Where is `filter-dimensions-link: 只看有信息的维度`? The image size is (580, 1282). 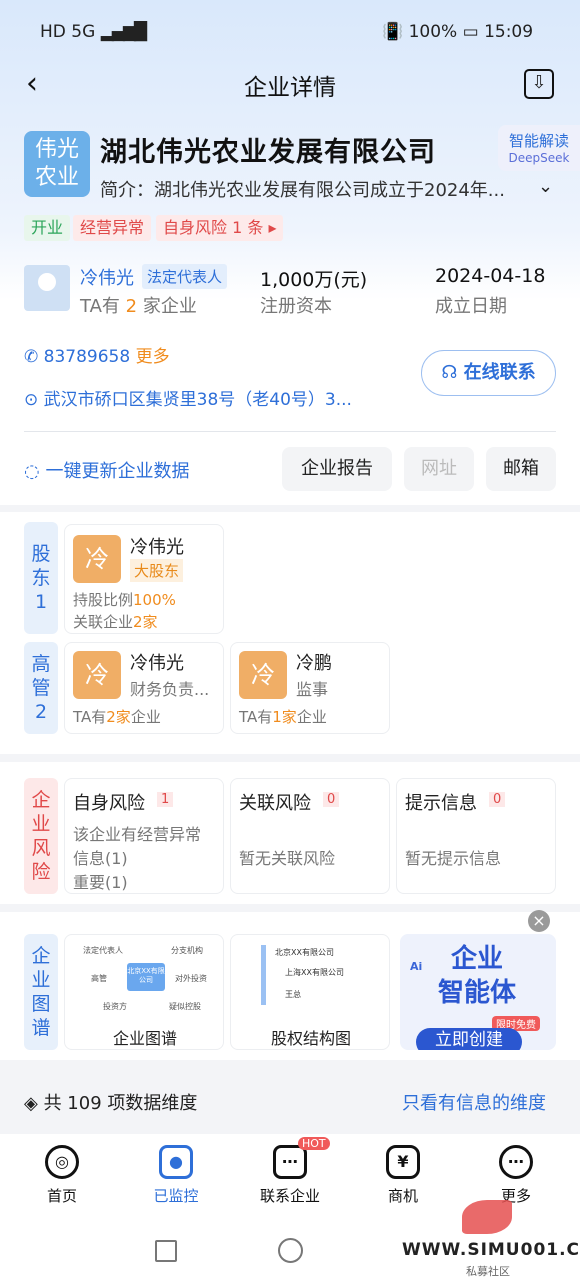
filter-dimensions-link: 只看有信息的维度 is located at coordinates (474, 1102).